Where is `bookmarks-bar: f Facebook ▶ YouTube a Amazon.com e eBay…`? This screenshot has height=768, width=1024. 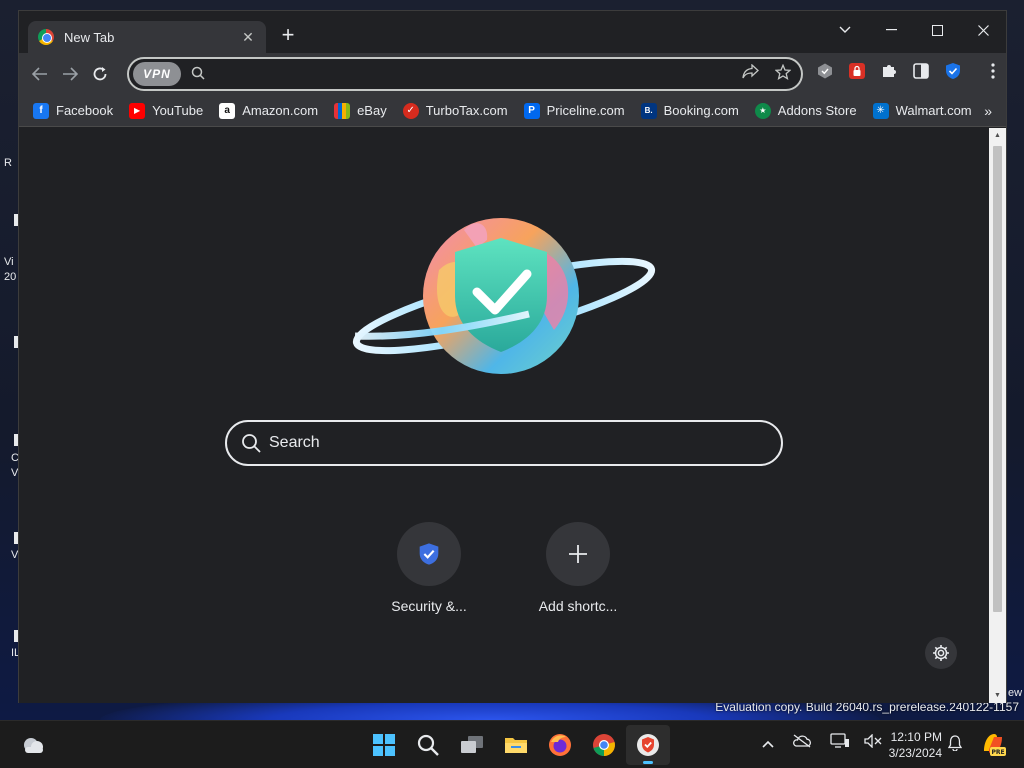
bookmarks-bar: f Facebook ▶ YouTube a Amazon.com e eBay… is located at coordinates (512, 111).